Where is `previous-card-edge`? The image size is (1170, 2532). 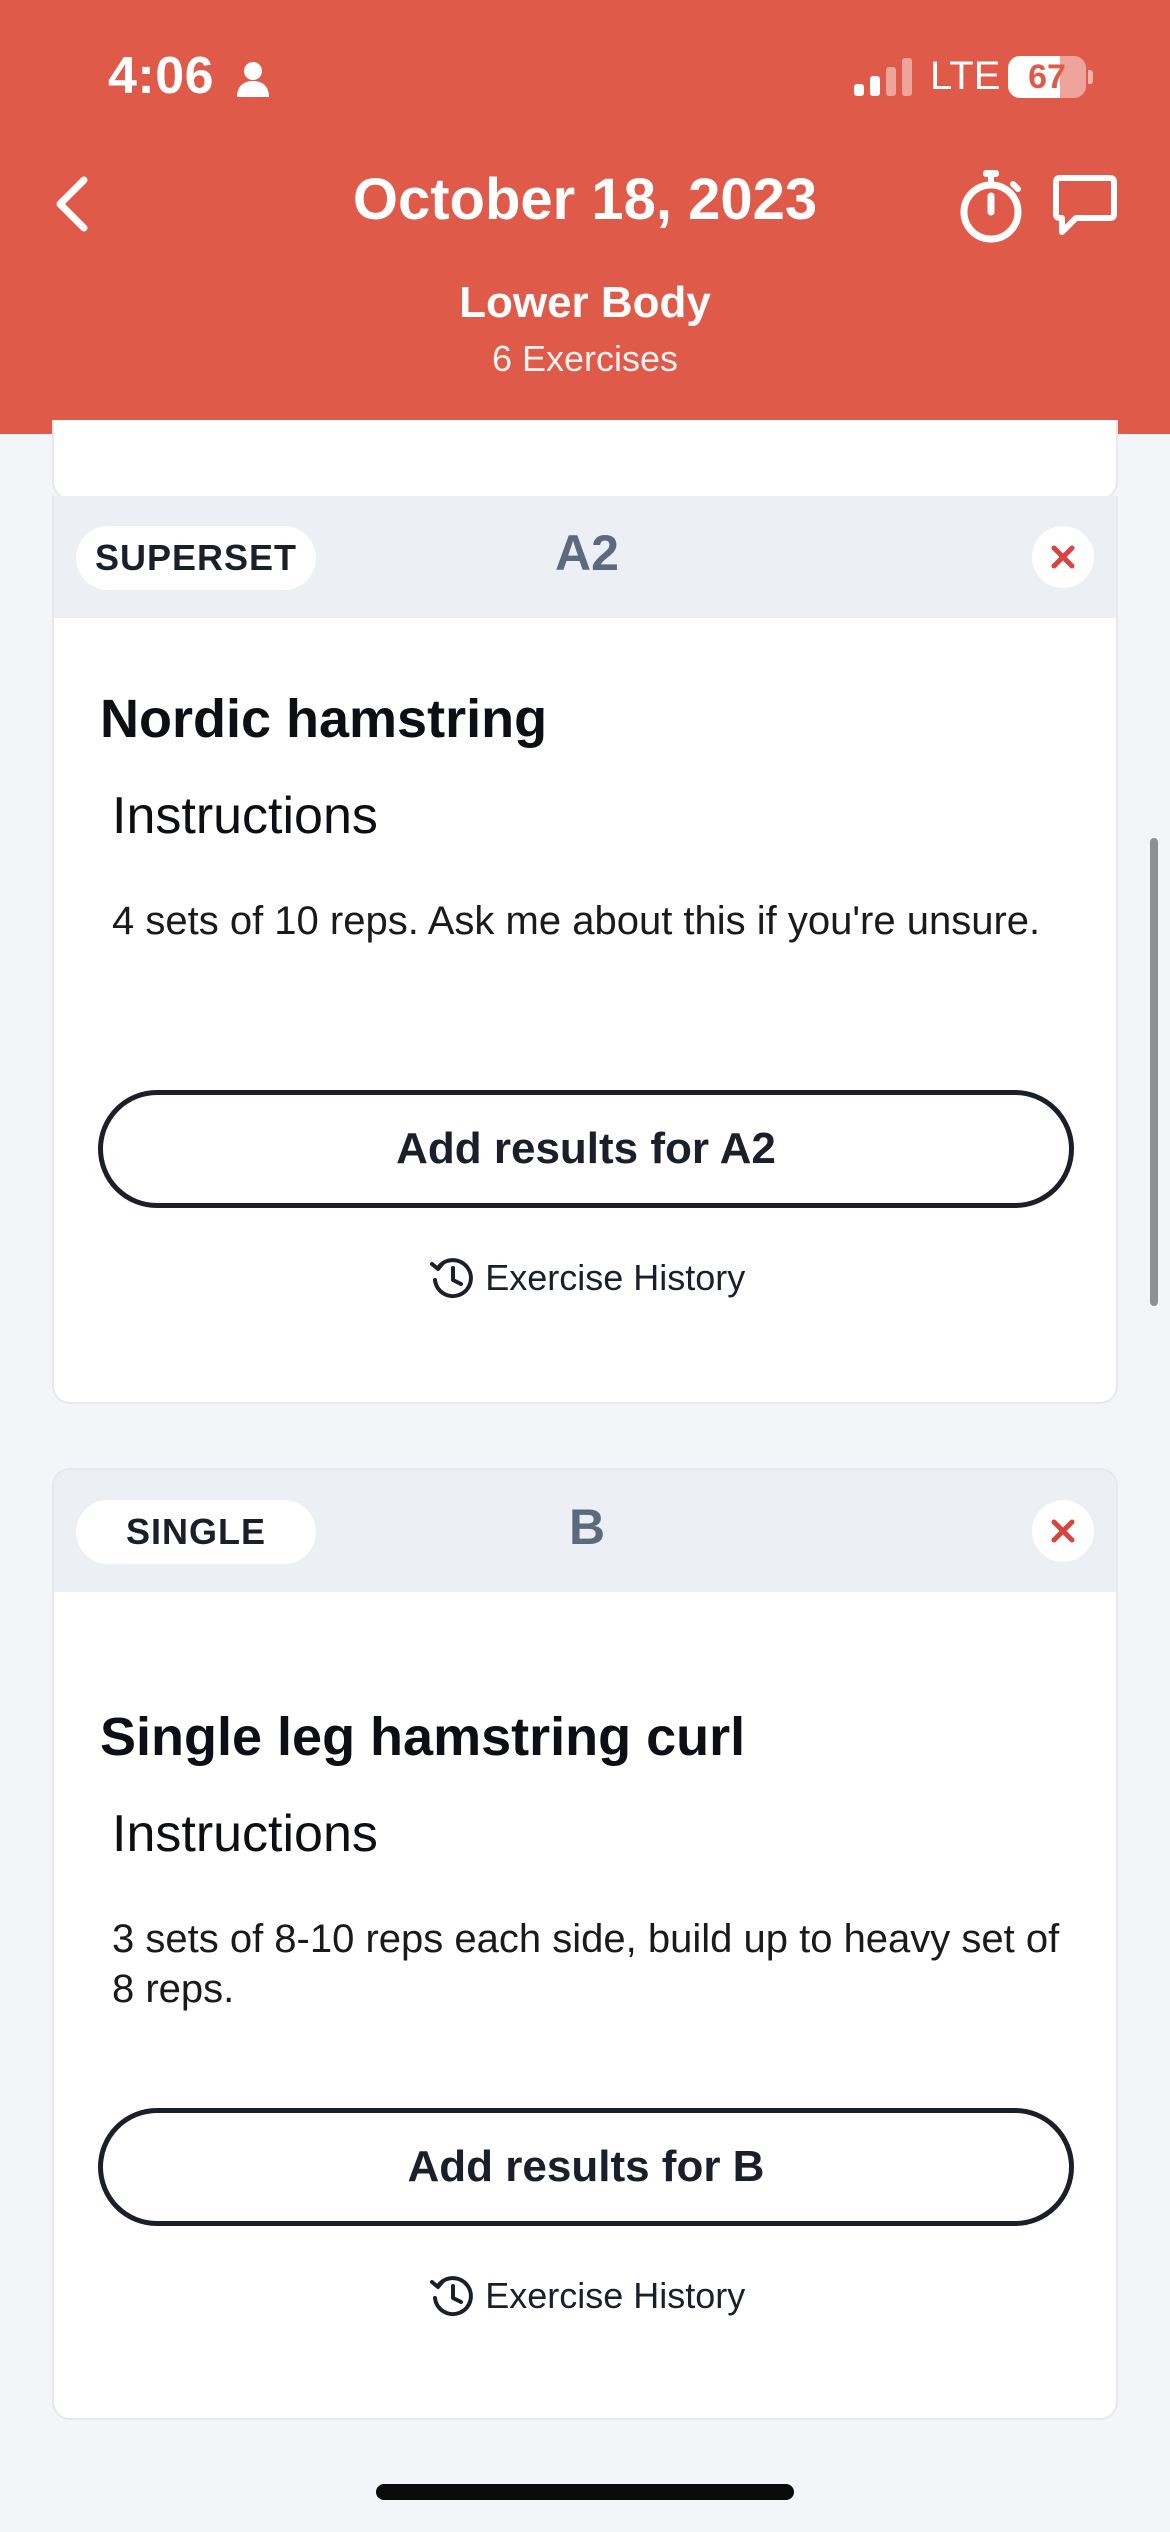 previous-card-edge is located at coordinates (585, 460).